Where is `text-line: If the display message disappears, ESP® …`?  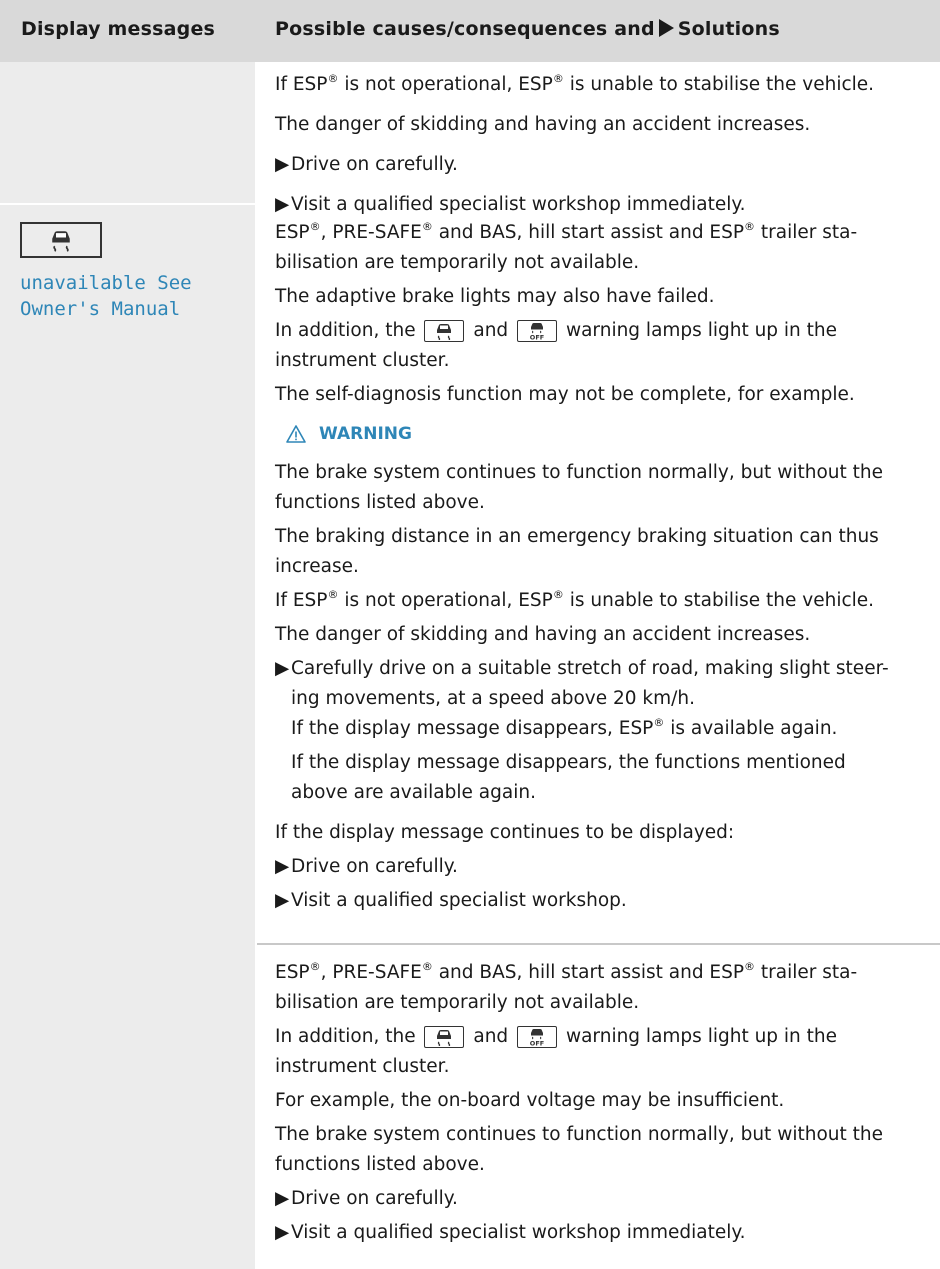 text-line: If the display message disappears, ESP® … is located at coordinates (564, 727).